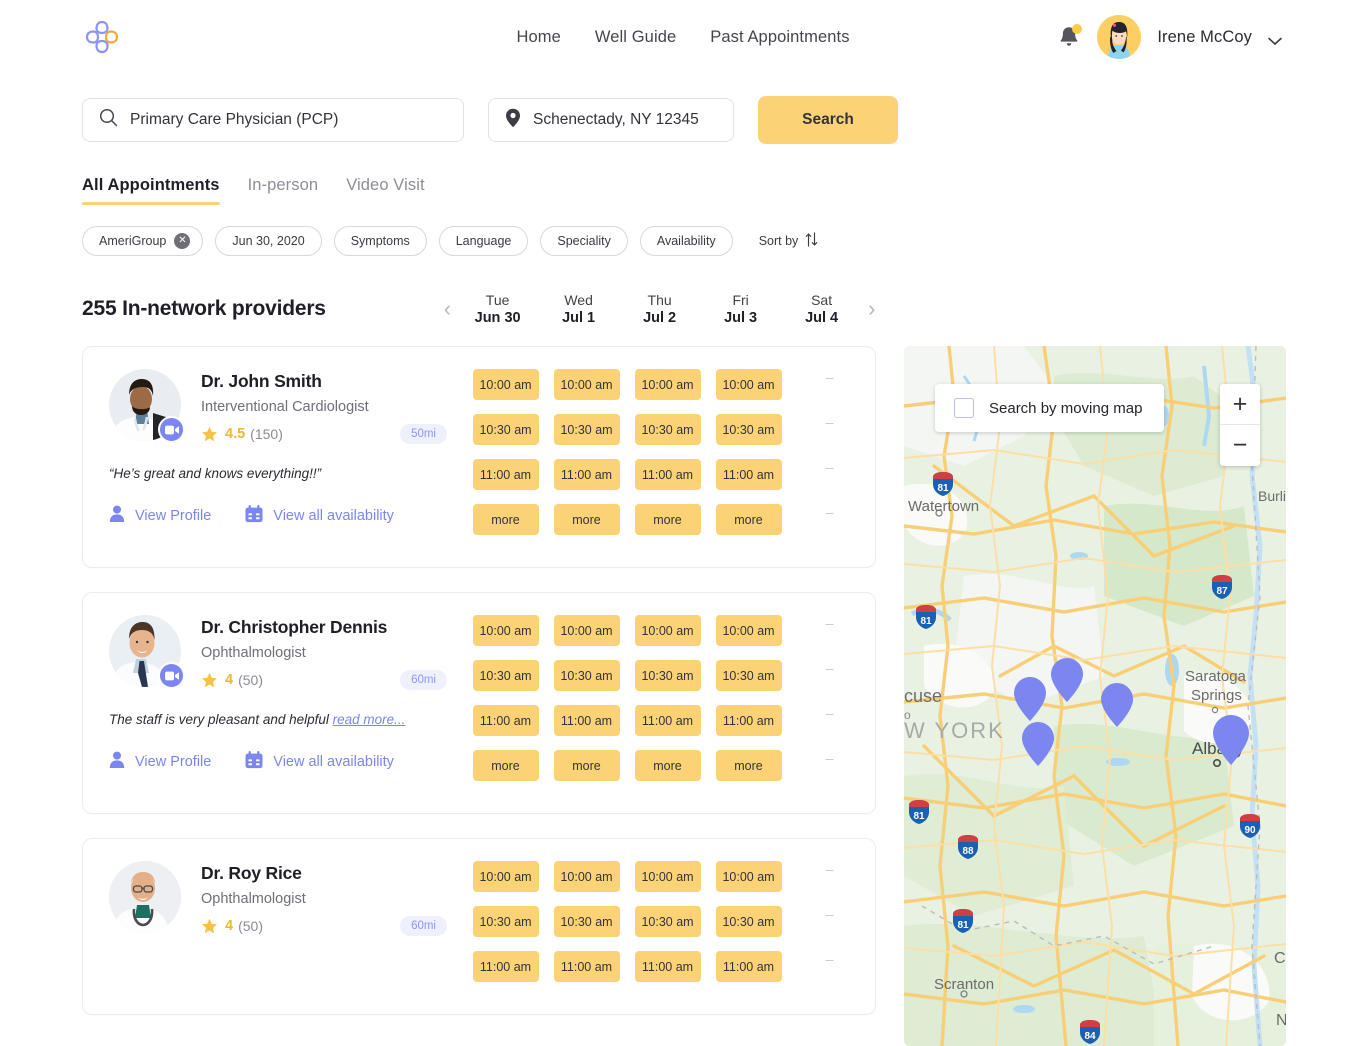 Image resolution: width=1366 pixels, height=1046 pixels. I want to click on date-dow: Fri, so click(740, 300).